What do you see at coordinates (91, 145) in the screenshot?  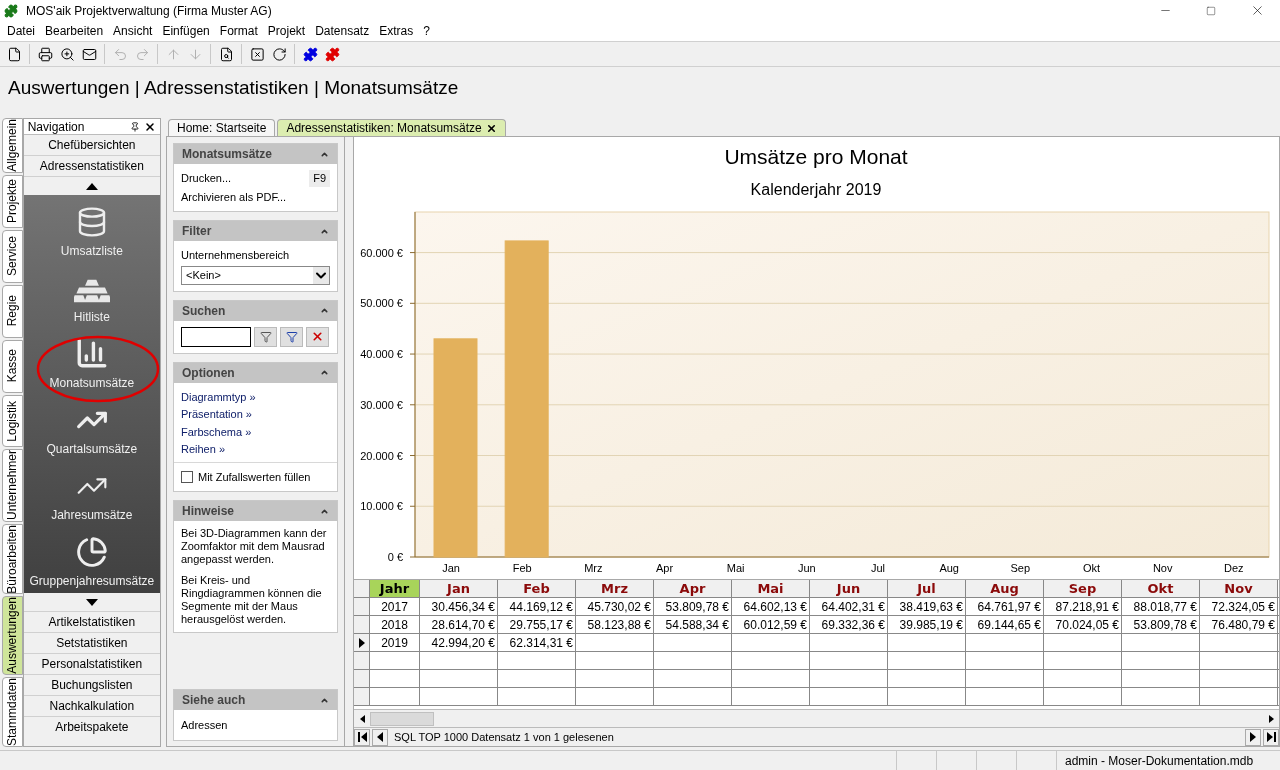 I see `navigation-group: Chefübersichten` at bounding box center [91, 145].